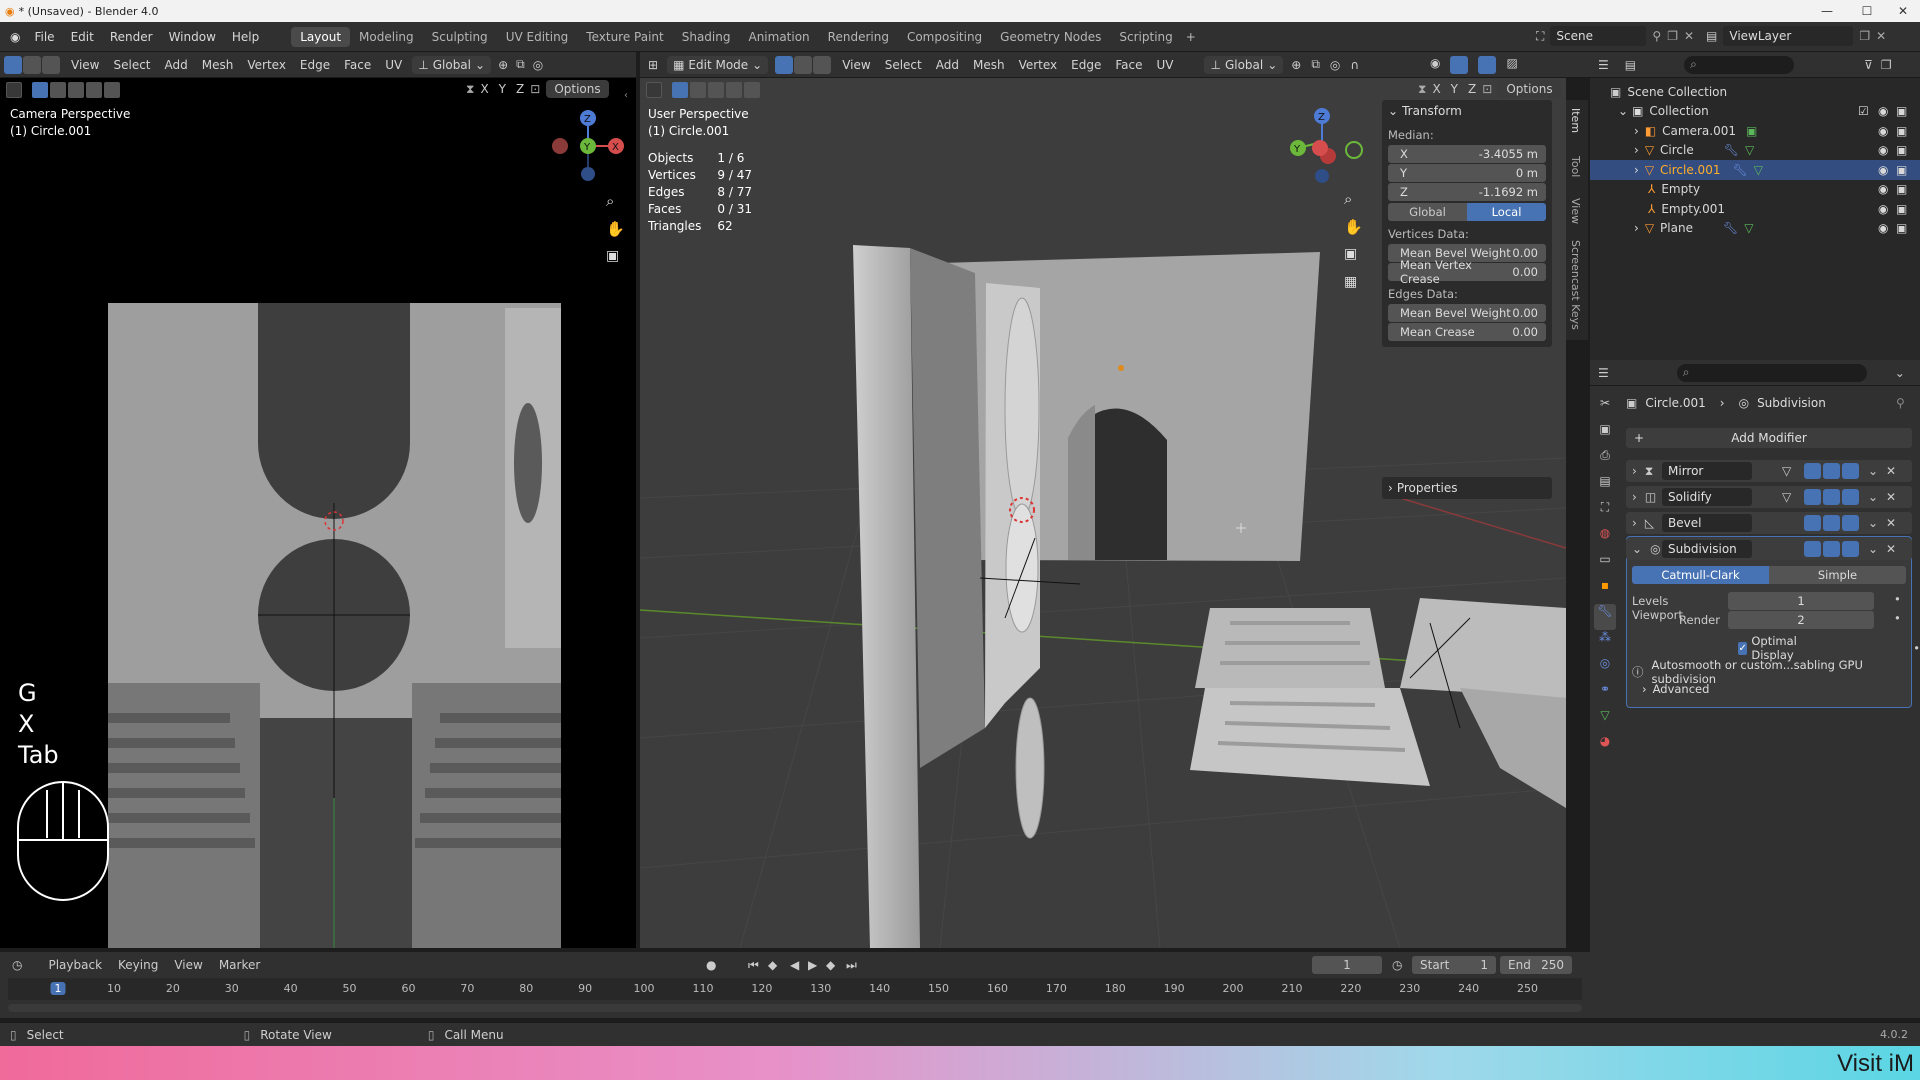  What do you see at coordinates (903, 65) in the screenshot?
I see `menu-select: Select` at bounding box center [903, 65].